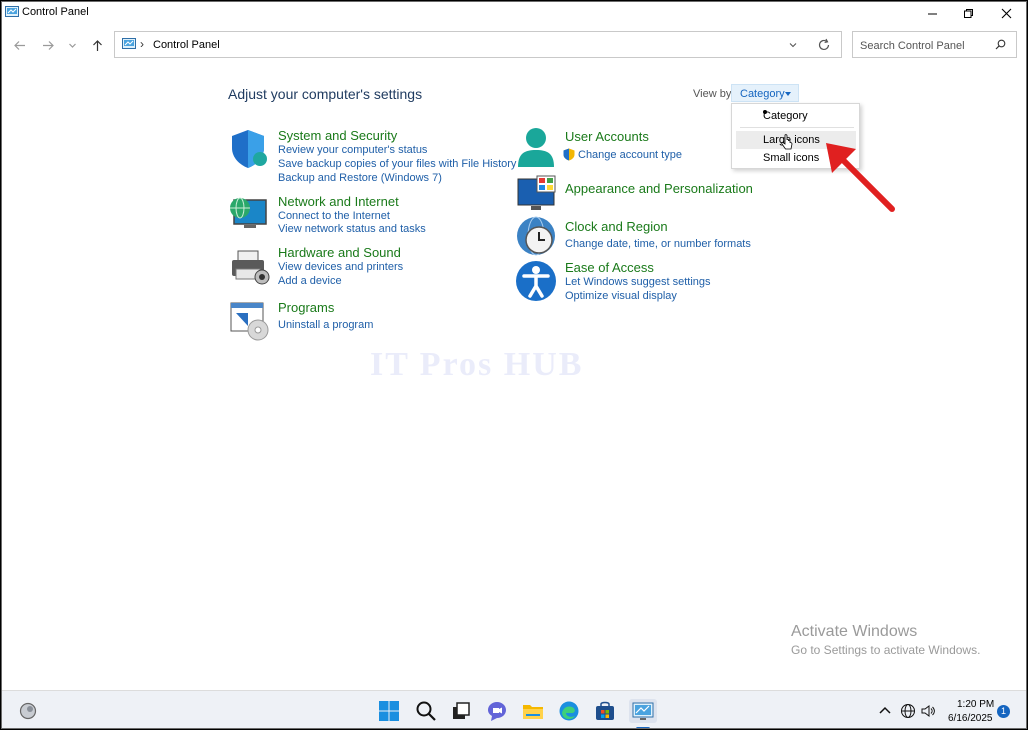  What do you see at coordinates (249, 149) in the screenshot?
I see `shield-icon` at bounding box center [249, 149].